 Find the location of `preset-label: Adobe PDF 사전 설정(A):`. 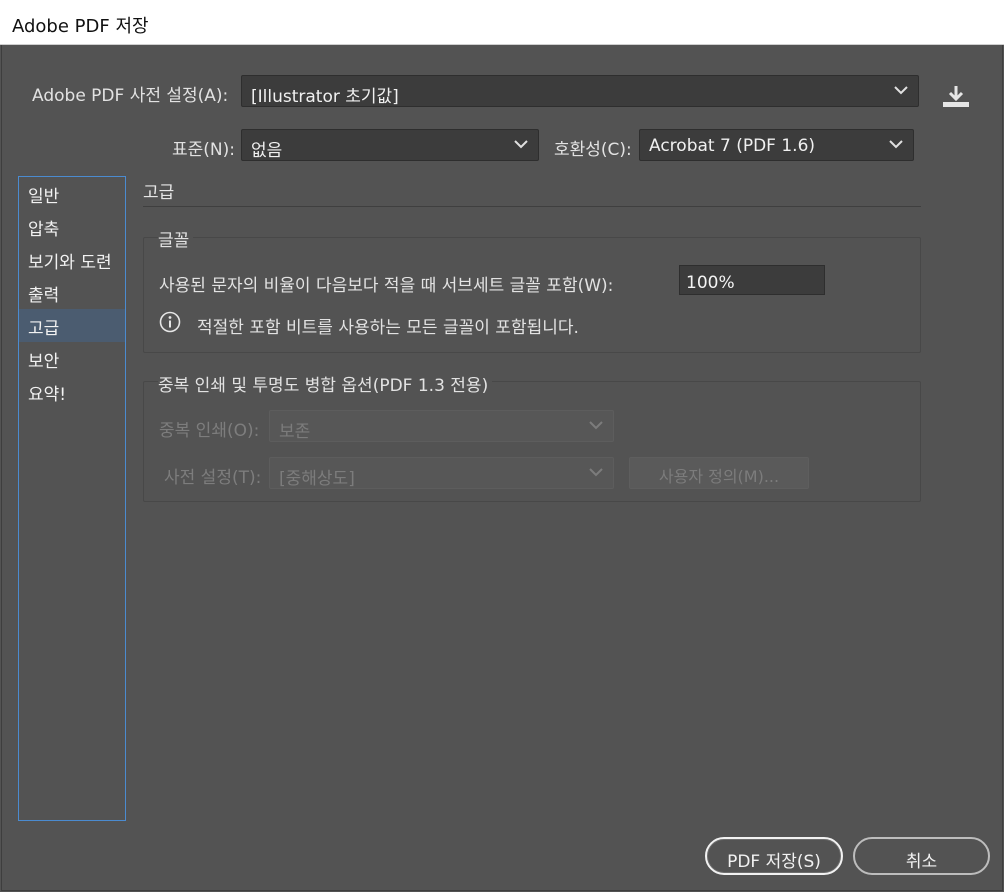

preset-label: Adobe PDF 사전 설정(A): is located at coordinates (130, 96).